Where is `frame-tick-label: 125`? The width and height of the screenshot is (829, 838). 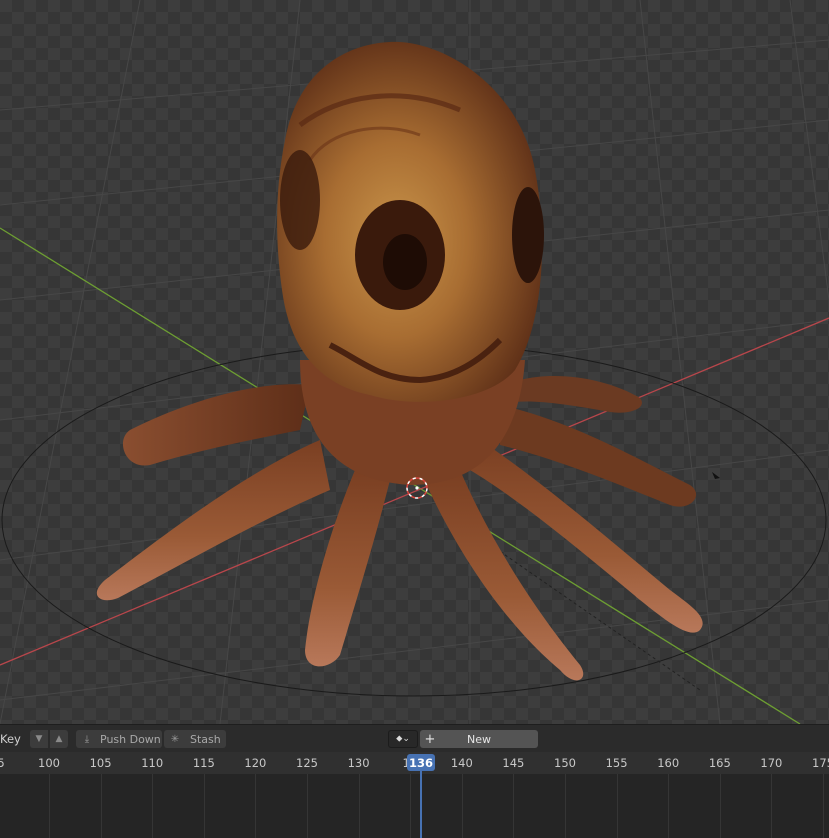 frame-tick-label: 125 is located at coordinates (307, 763).